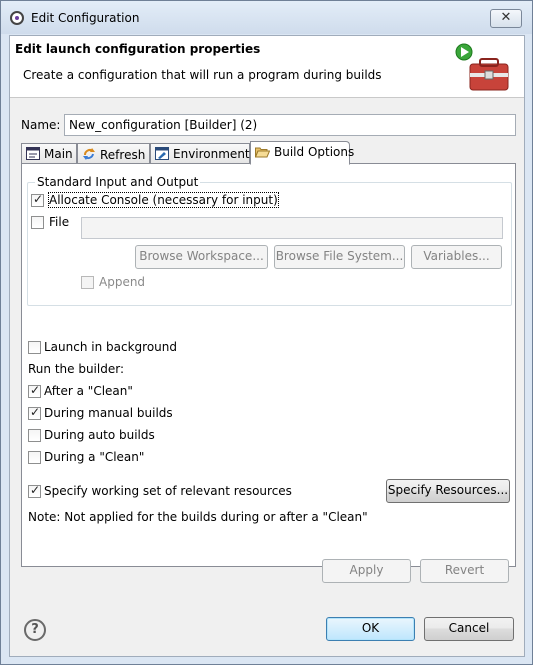 The height and width of the screenshot is (665, 533). What do you see at coordinates (87, 282) in the screenshot?
I see `append-checkbox` at bounding box center [87, 282].